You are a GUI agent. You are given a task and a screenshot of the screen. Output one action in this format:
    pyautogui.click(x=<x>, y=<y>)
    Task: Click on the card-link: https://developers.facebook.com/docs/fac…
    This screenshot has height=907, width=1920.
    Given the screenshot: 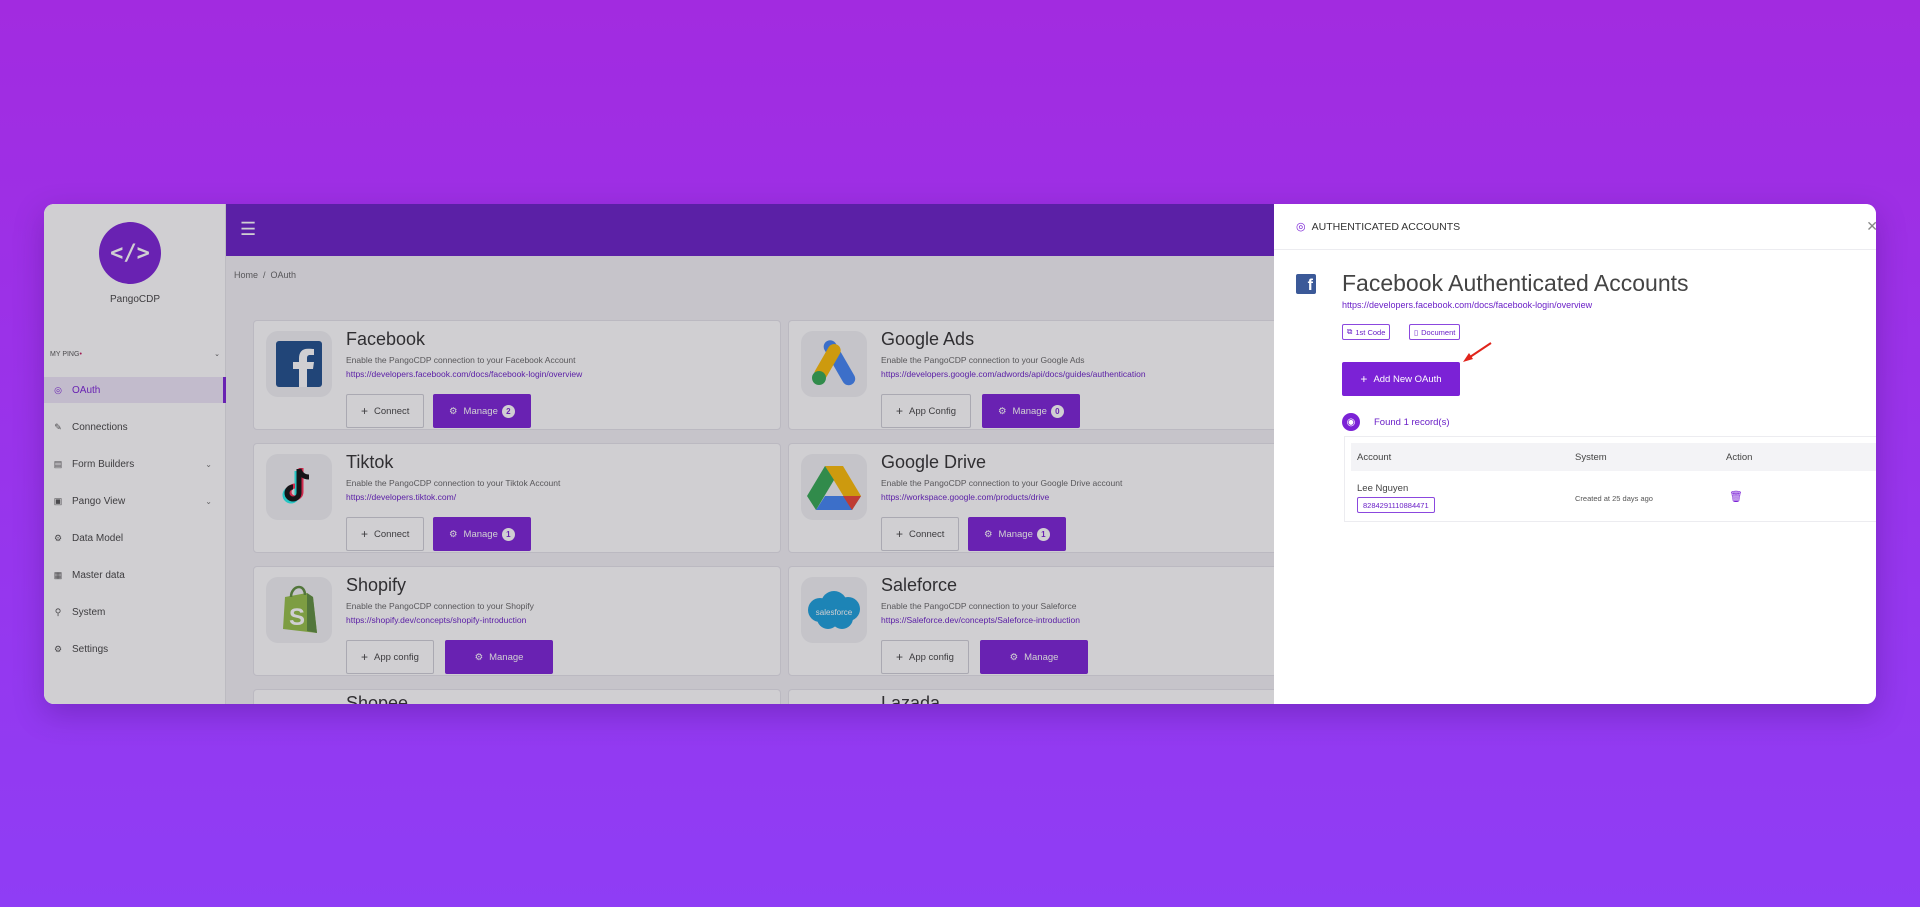 What is the action you would take?
    pyautogui.click(x=464, y=374)
    